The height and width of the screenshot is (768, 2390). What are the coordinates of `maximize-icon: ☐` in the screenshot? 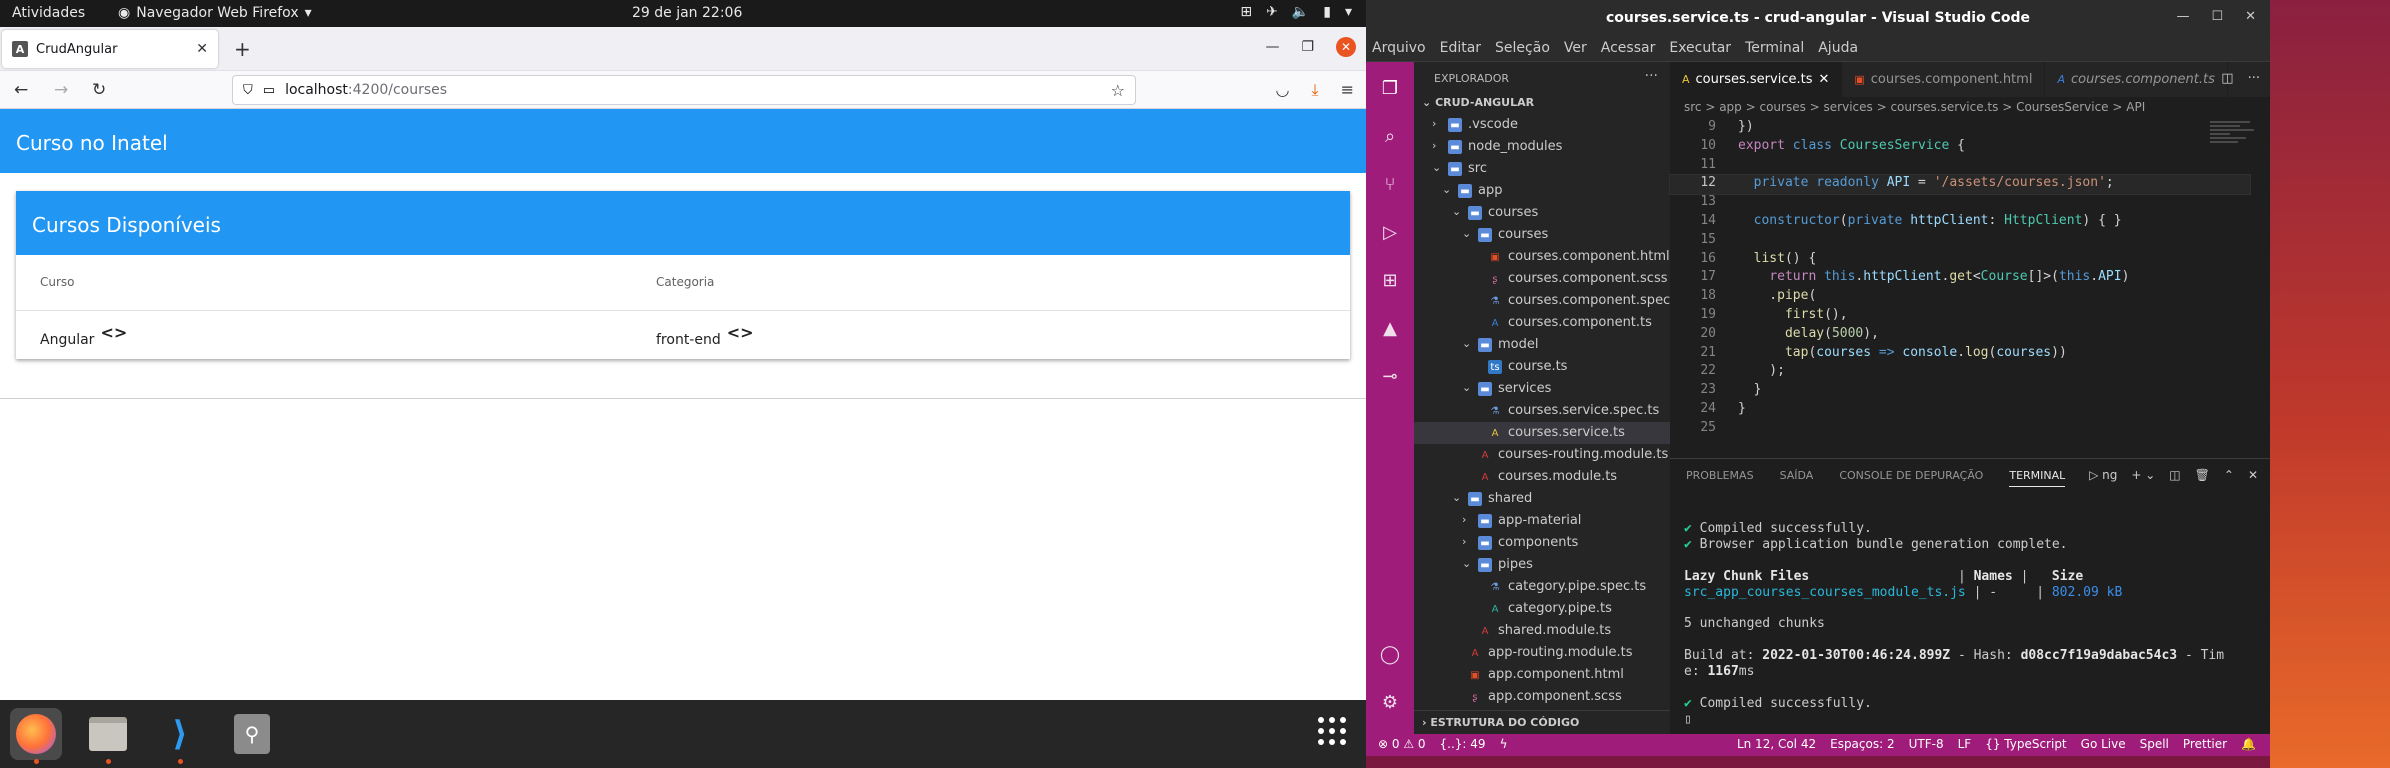 It's located at (2217, 16).